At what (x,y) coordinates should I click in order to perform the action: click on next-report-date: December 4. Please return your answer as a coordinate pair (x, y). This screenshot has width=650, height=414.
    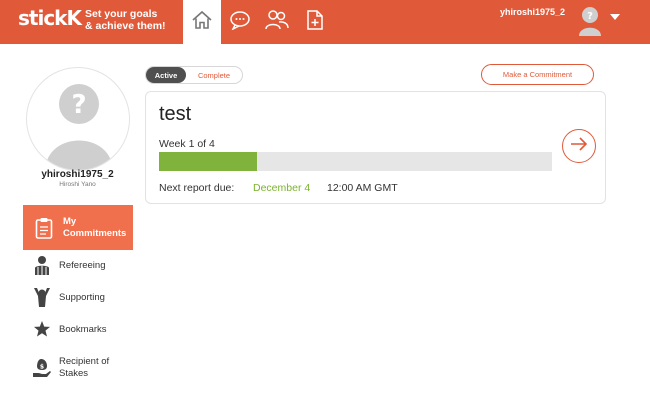
    Looking at the image, I should click on (282, 188).